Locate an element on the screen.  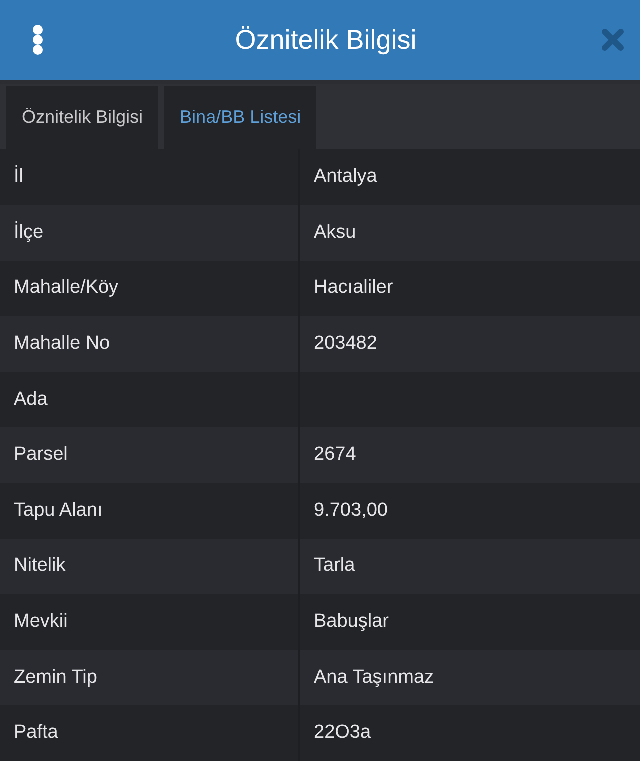
attribute-value: Ana Taşınmaz is located at coordinates (374, 678).